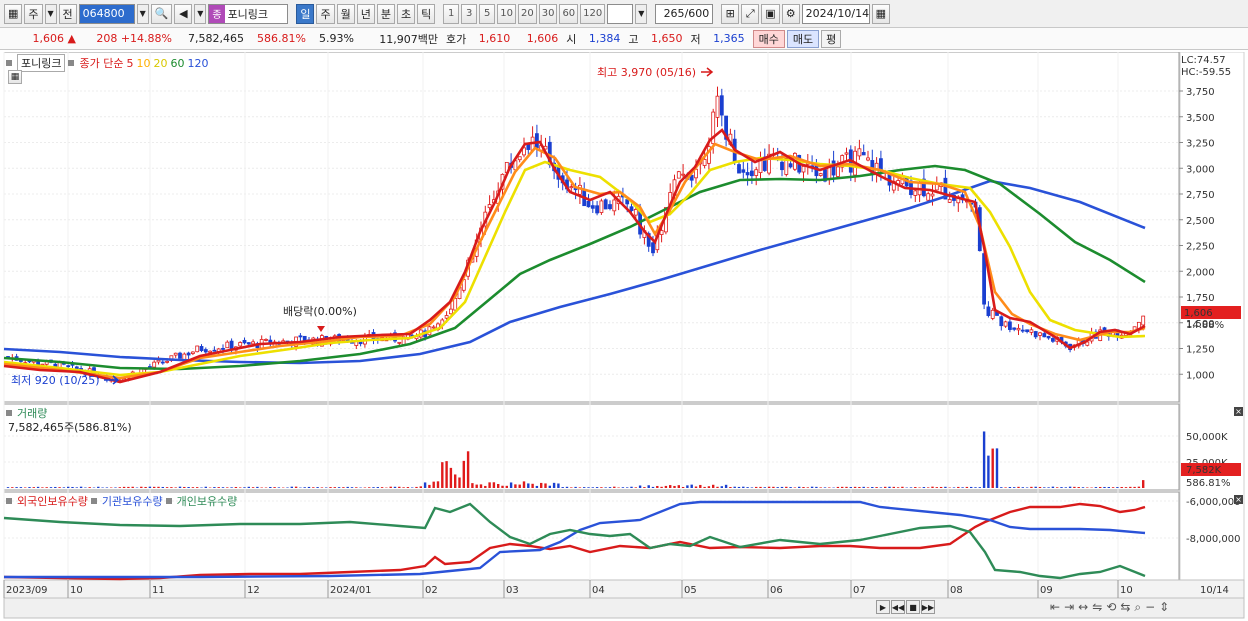 The width and height of the screenshot is (1248, 621). What do you see at coordinates (898, 607) in the screenshot?
I see `rewind-icon: ◀◀` at bounding box center [898, 607].